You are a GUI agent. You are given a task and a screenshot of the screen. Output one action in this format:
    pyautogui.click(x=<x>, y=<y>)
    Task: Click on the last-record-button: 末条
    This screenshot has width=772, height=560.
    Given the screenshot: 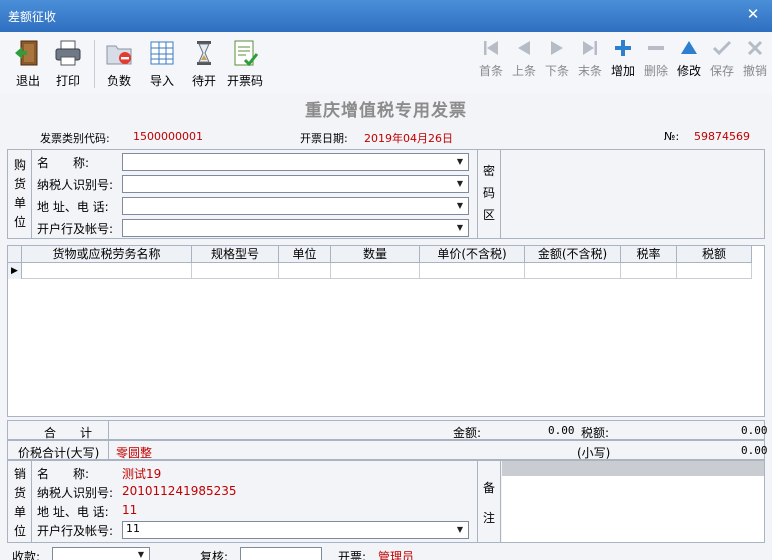 What is the action you would take?
    pyautogui.click(x=590, y=65)
    